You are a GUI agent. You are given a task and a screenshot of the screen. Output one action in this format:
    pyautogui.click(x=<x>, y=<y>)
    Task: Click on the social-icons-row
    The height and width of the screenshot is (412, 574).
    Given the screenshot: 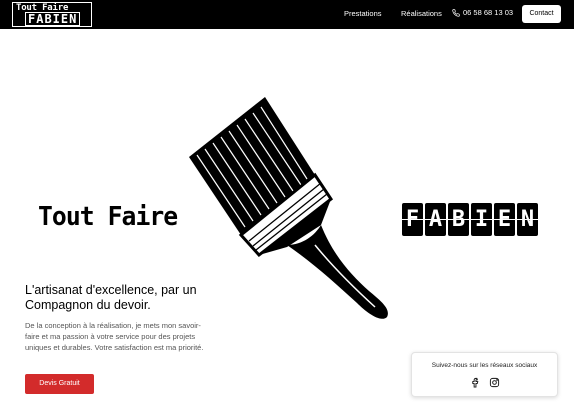 What is the action you would take?
    pyautogui.click(x=484, y=381)
    